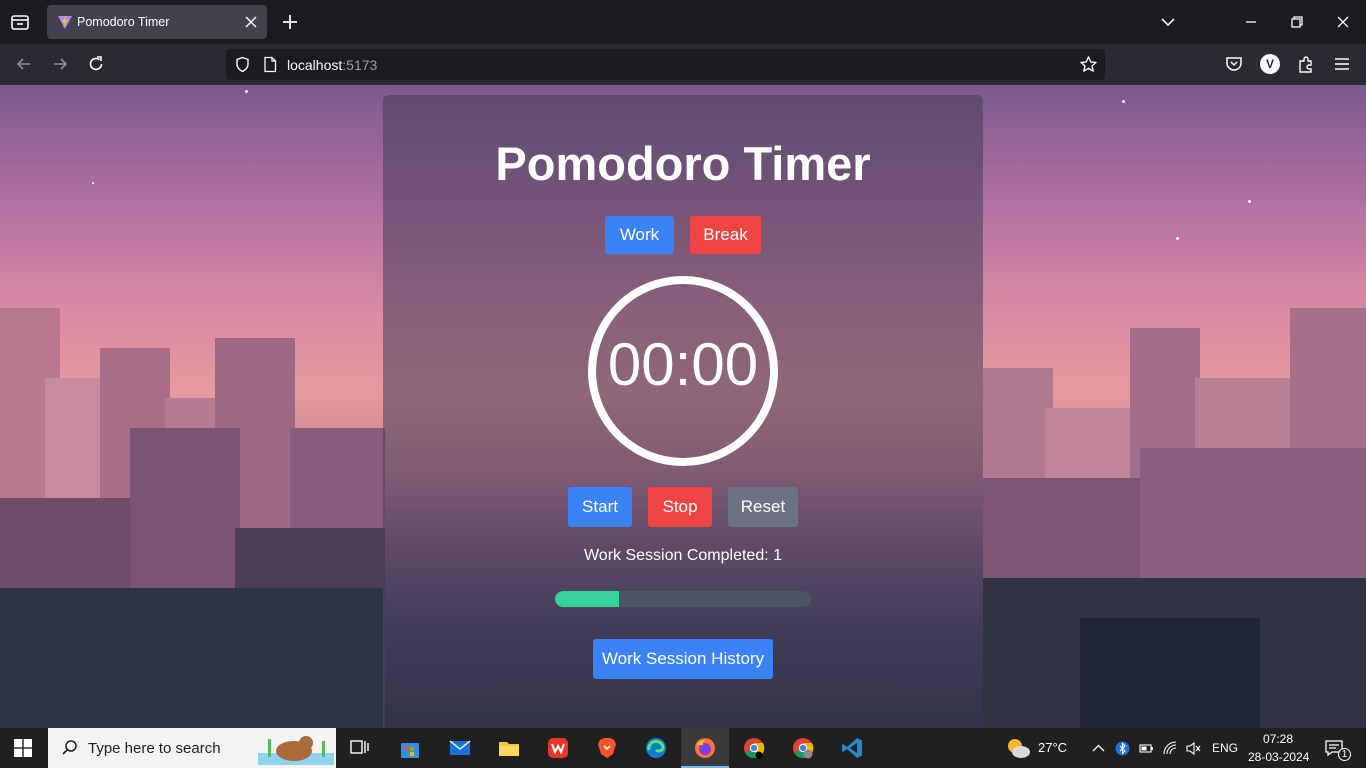 This screenshot has width=1366, height=768. Describe the element at coordinates (315, 65) in the screenshot. I see `url-host: localhost` at that location.